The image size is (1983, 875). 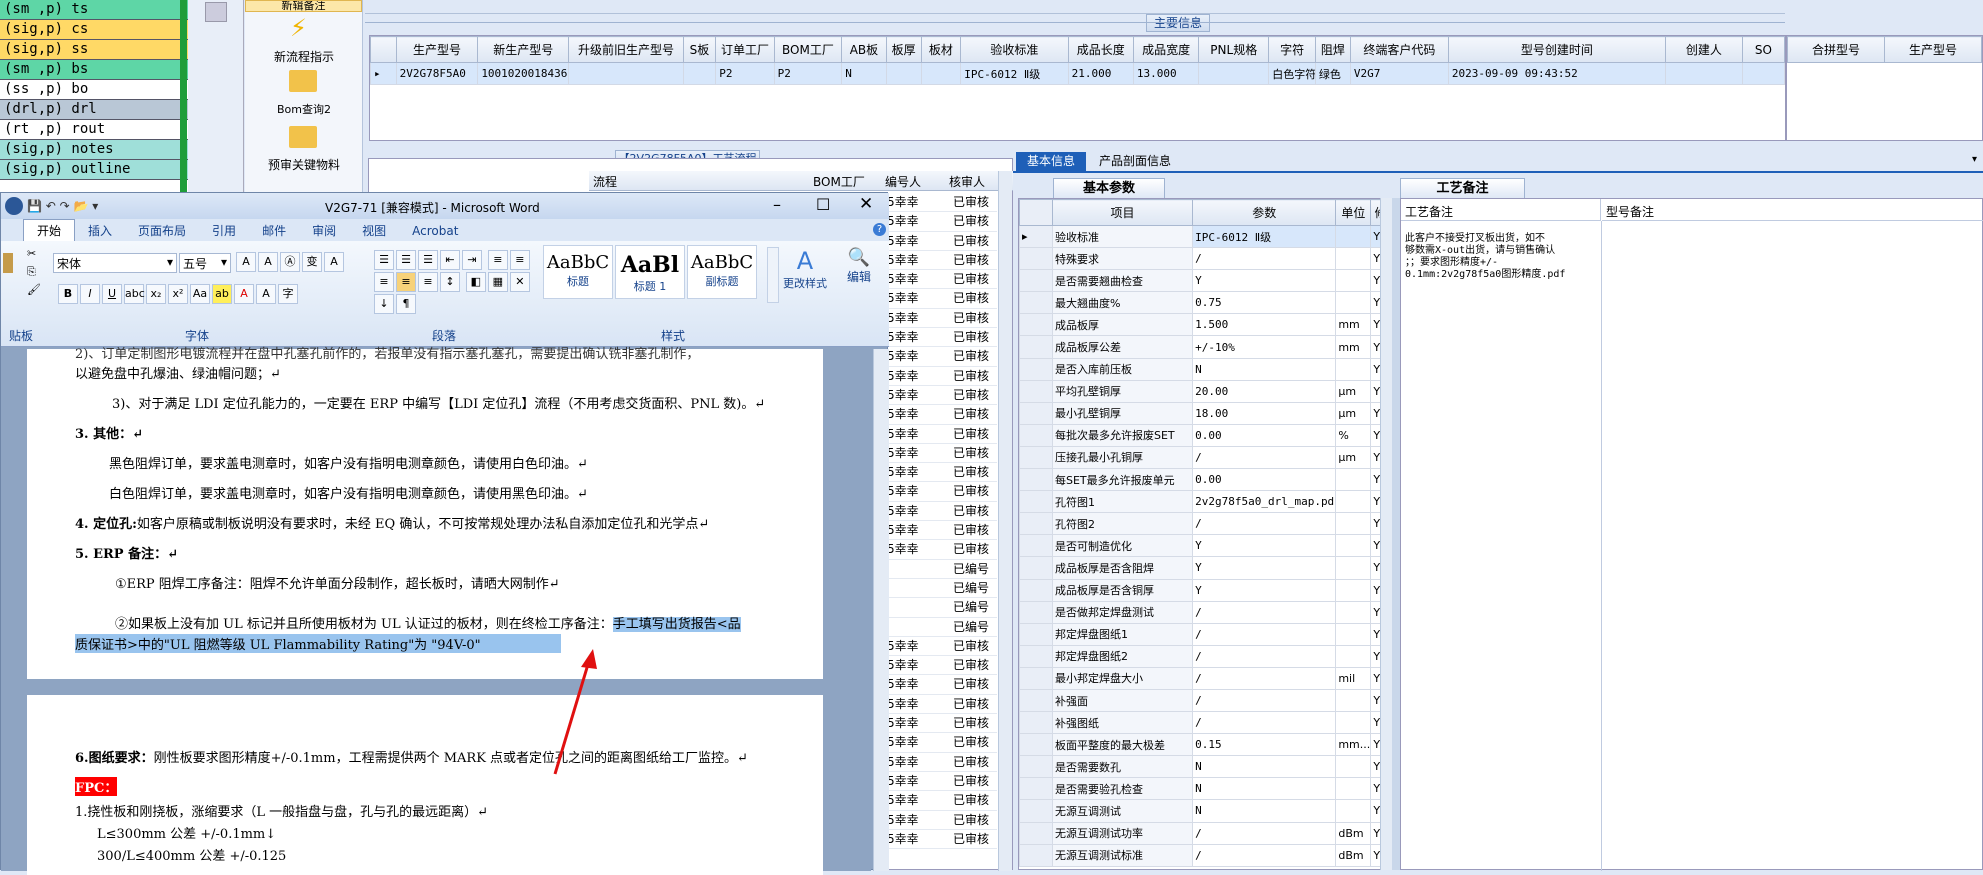 What do you see at coordinates (1205, 833) in the screenshot?
I see `table-row: 无源互调测试功率 / dBm Y` at bounding box center [1205, 833].